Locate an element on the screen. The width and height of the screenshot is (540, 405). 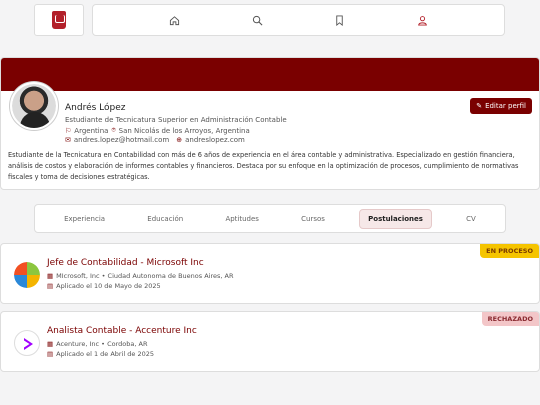
avatar is located at coordinates (34, 106).